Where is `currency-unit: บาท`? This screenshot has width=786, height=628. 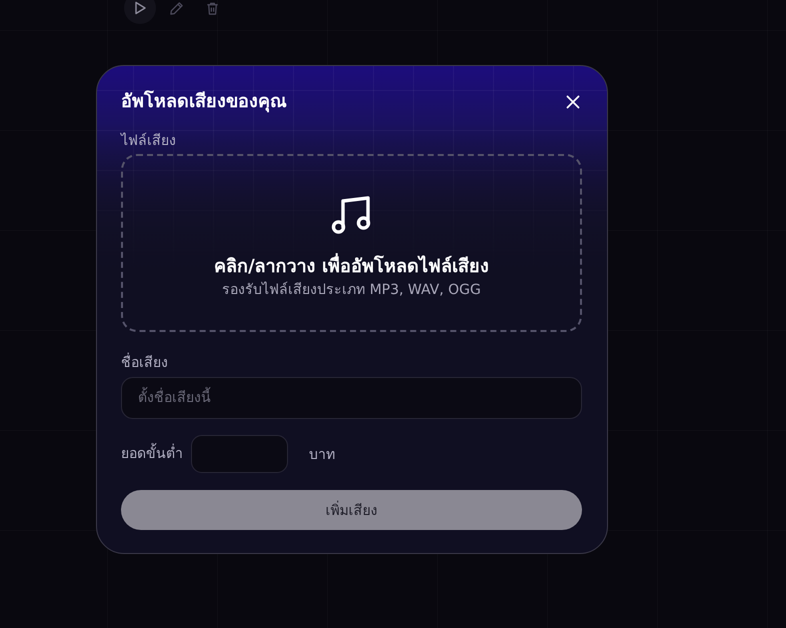
currency-unit: บาท is located at coordinates (322, 455).